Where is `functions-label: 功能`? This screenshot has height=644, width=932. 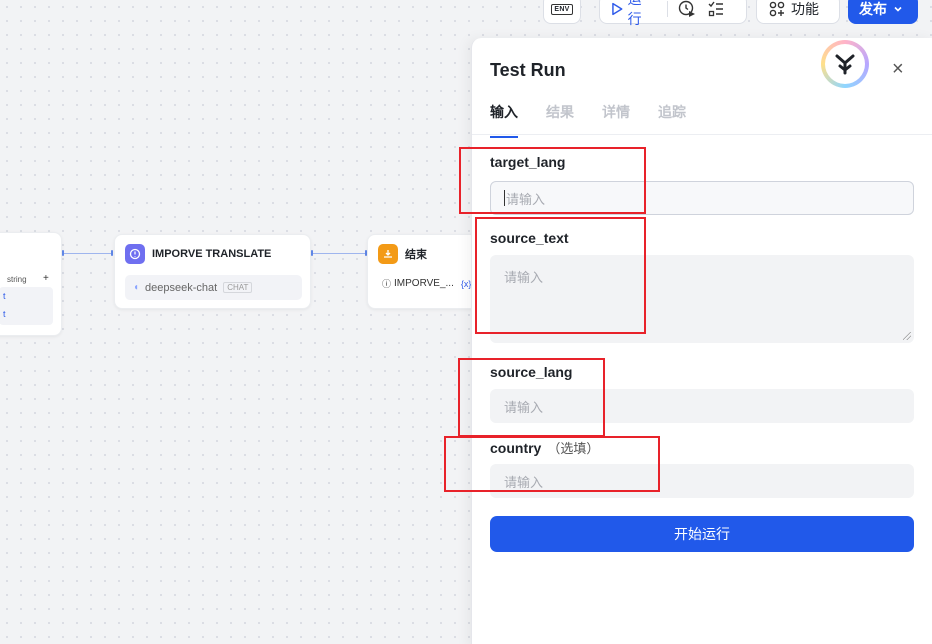
functions-label: 功能 is located at coordinates (805, 9).